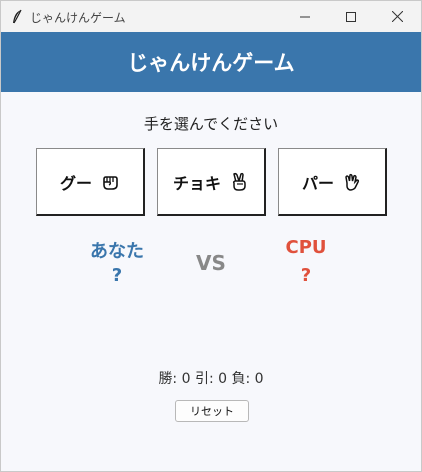  I want to click on close-button, so click(397, 16).